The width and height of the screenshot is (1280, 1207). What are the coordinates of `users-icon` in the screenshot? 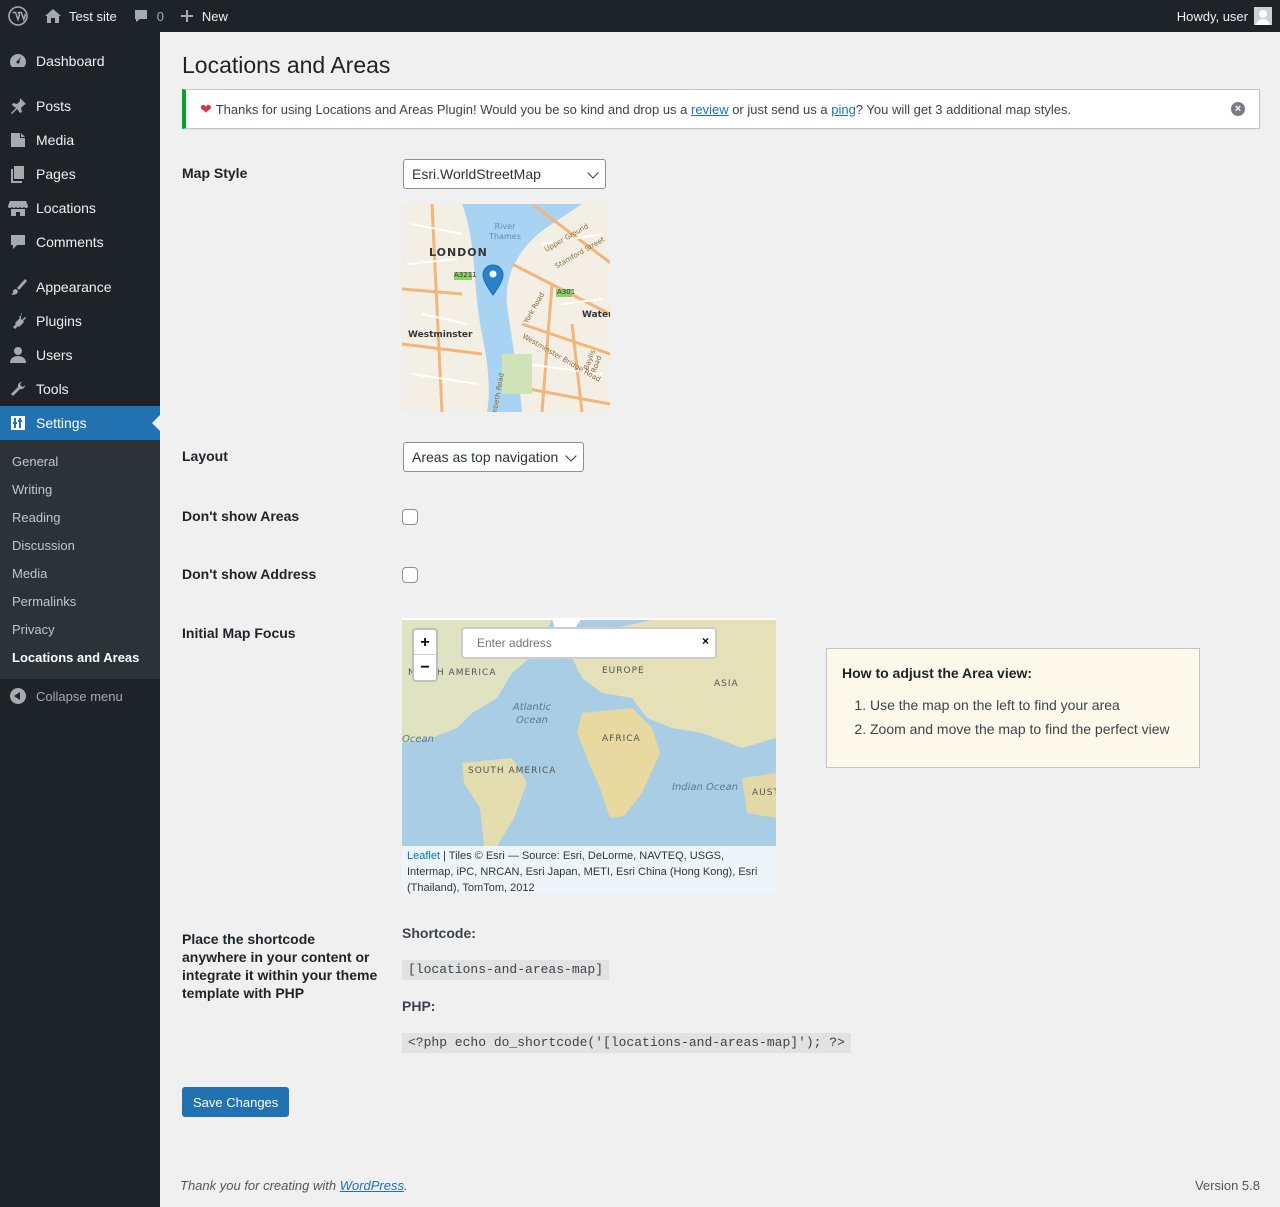 It's located at (18, 355).